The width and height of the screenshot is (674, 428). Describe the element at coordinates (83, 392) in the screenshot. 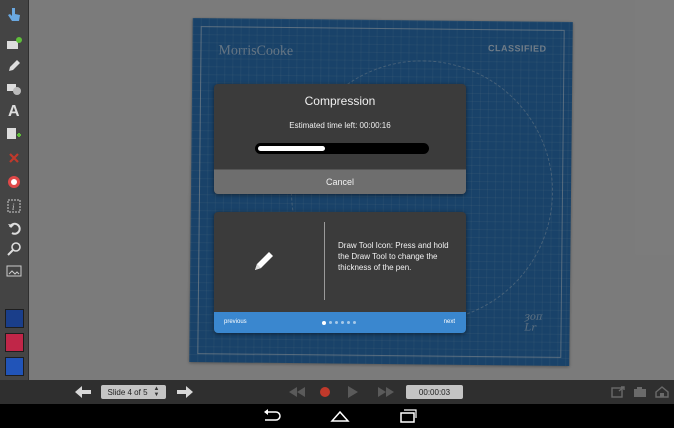

I see `previous-slide-arrow-icon` at that location.